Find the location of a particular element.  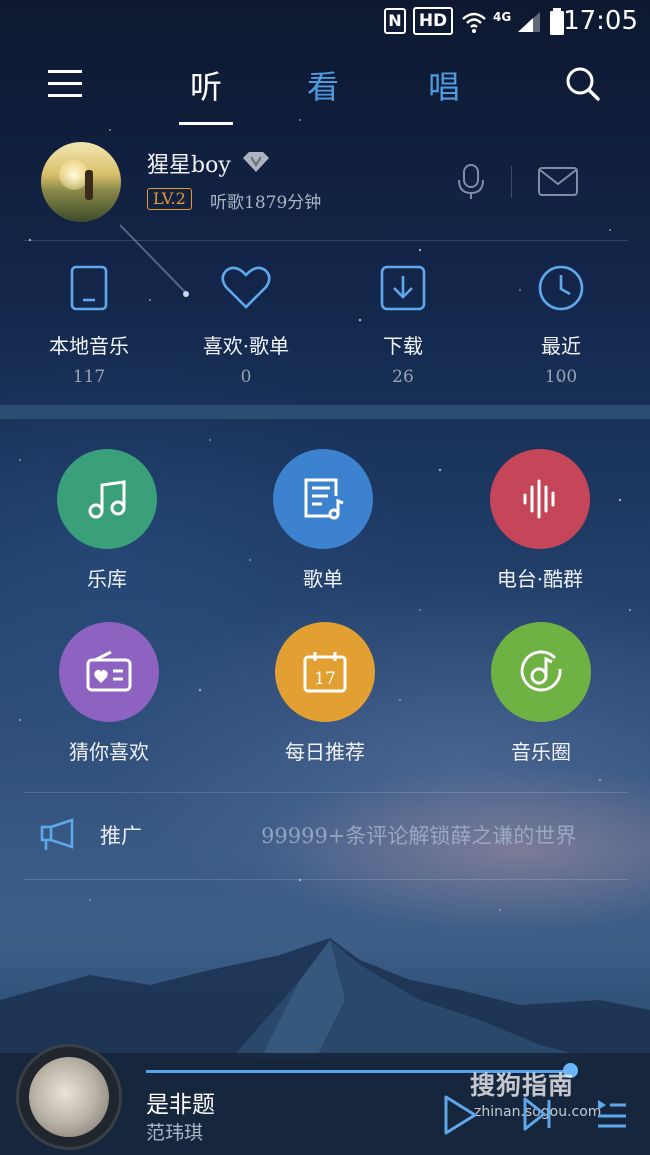

feature-music-library: 乐库 is located at coordinates (107, 520).